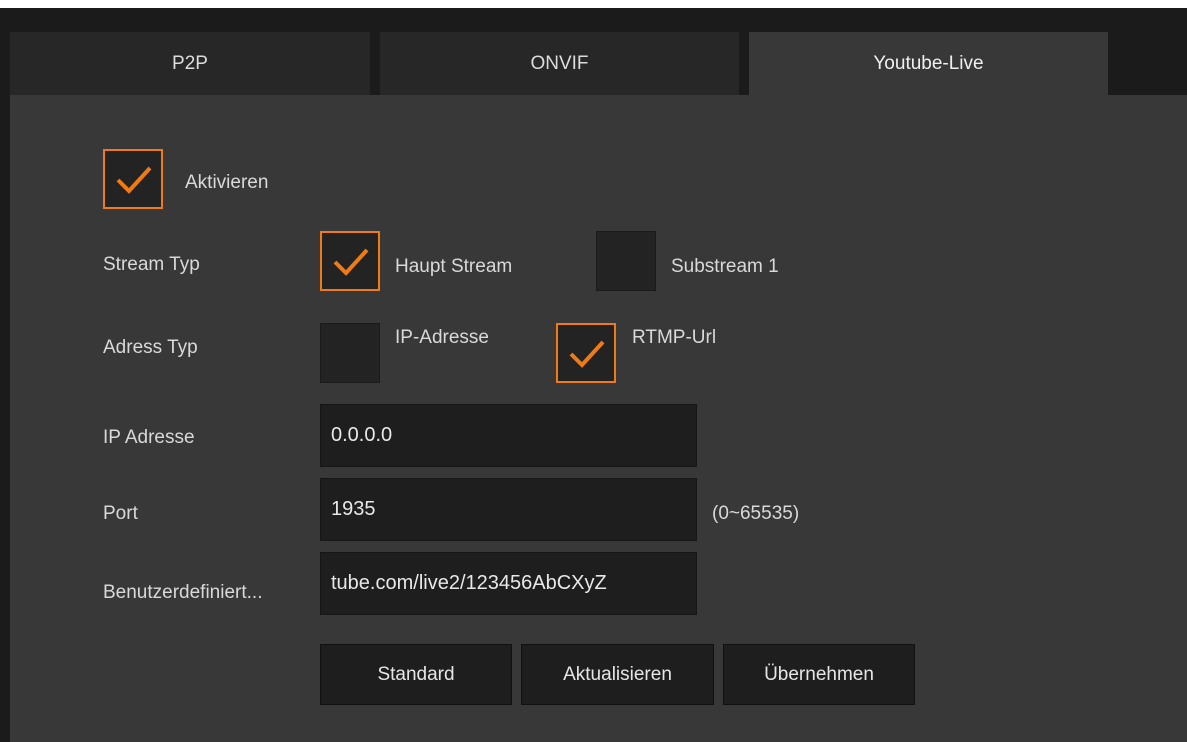 The width and height of the screenshot is (1187, 742). Describe the element at coordinates (508, 583) in the screenshot. I see `custom-url-input: tube.com/live2/123456AbCXyZ` at that location.